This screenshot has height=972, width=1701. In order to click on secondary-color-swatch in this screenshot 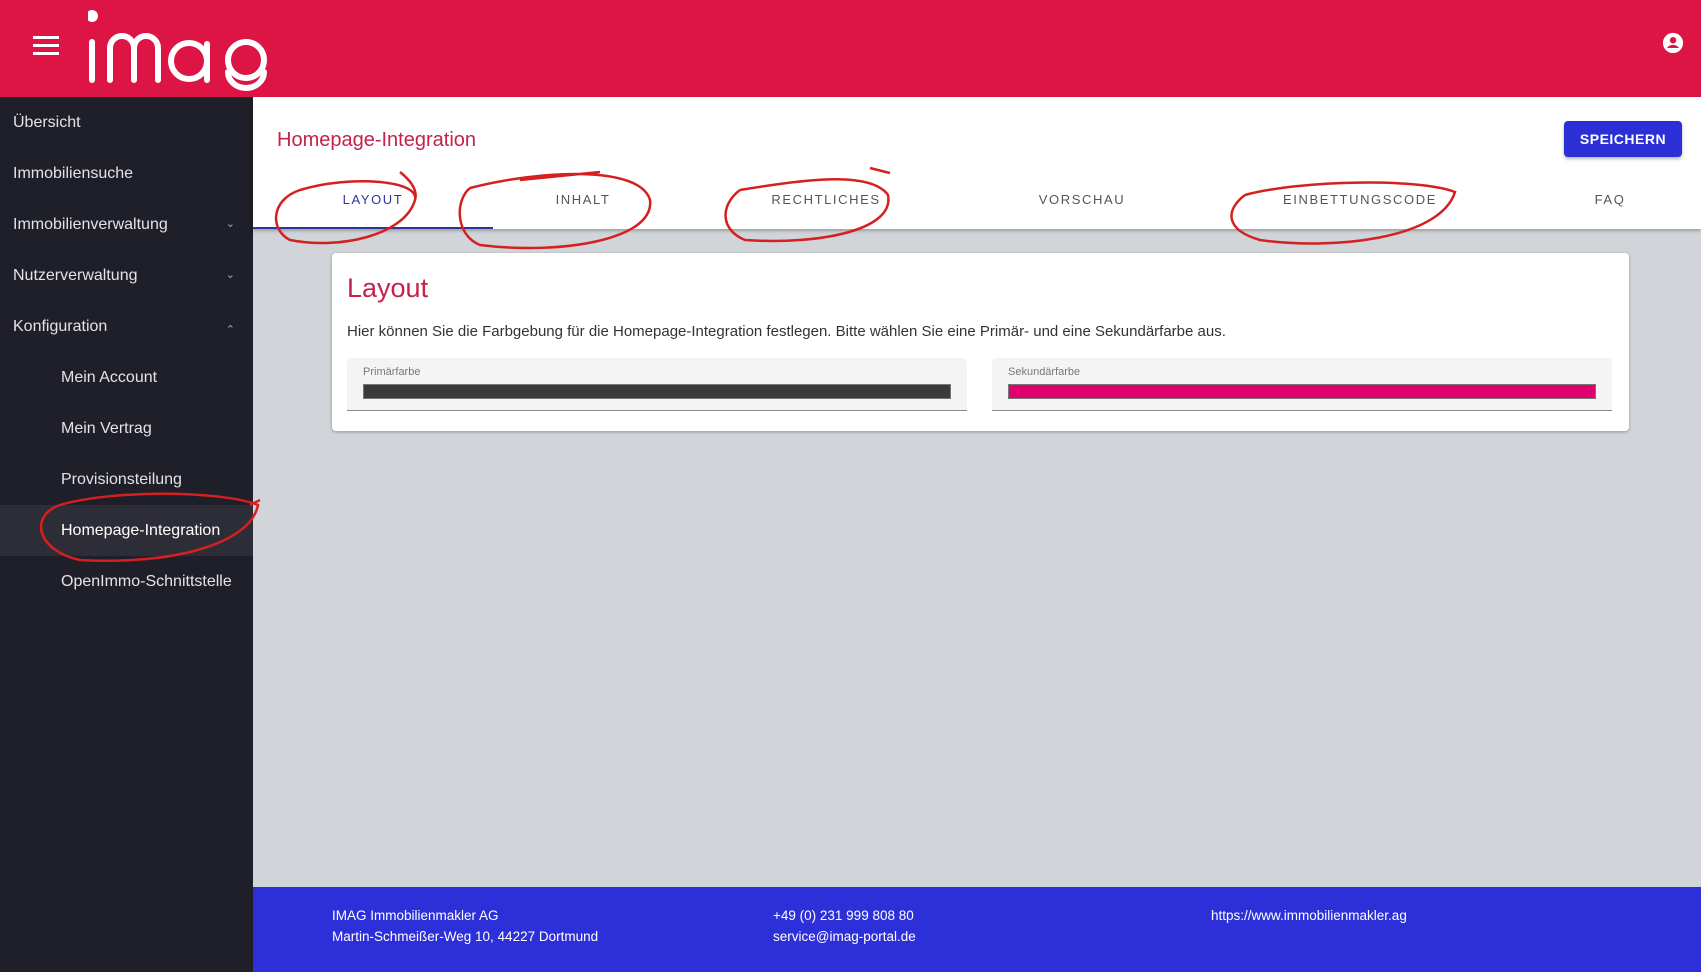, I will do `click(1302, 391)`.